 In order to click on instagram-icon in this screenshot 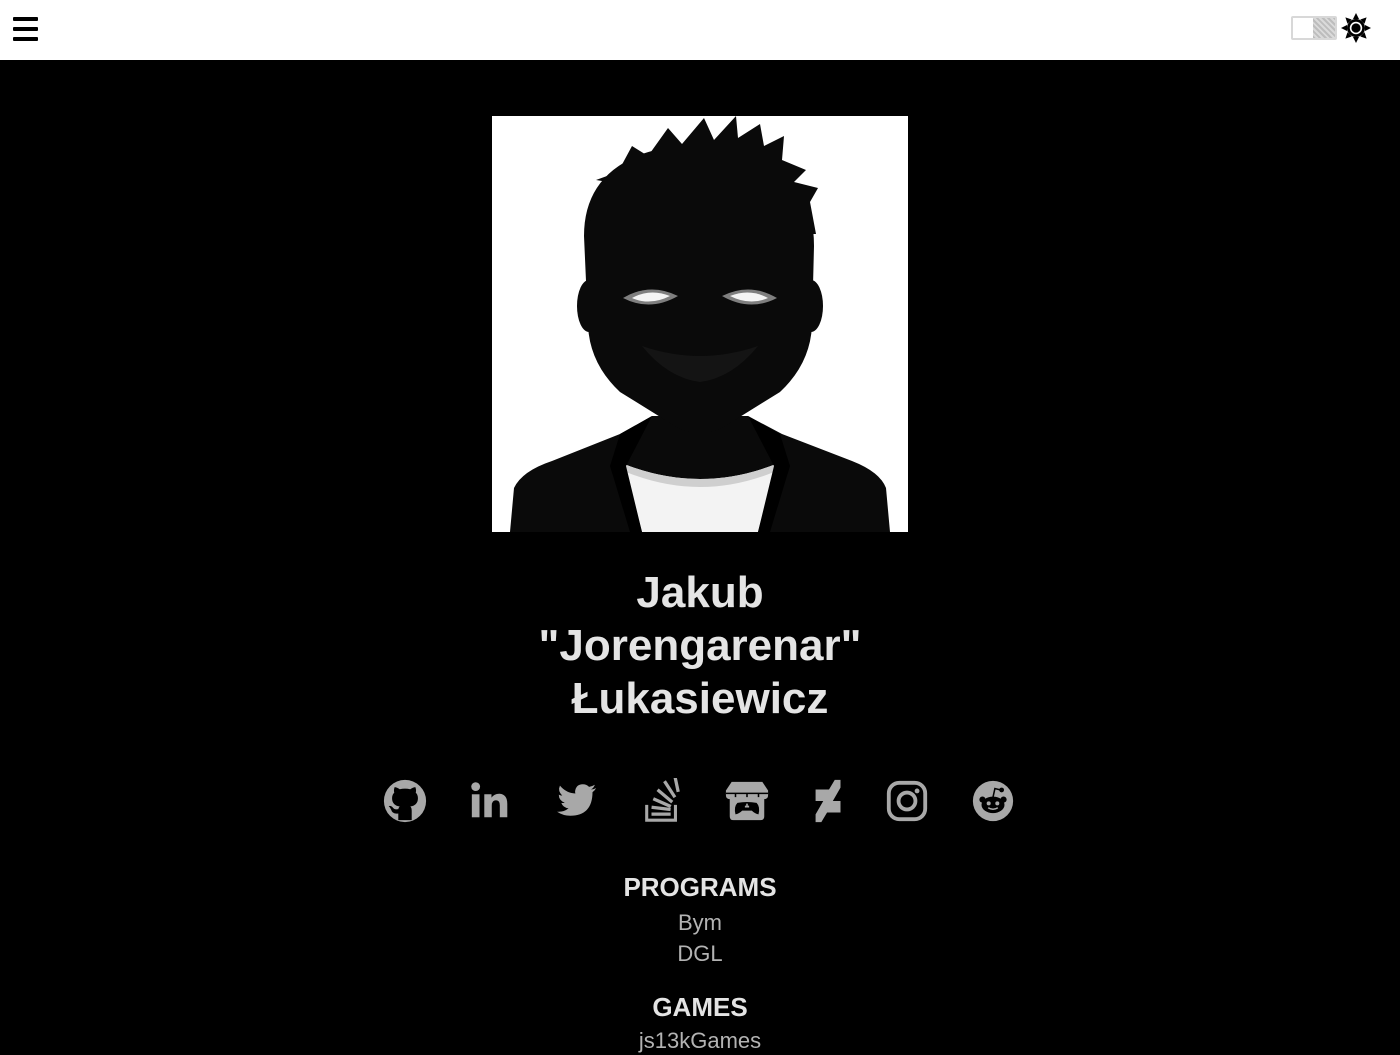, I will do `click(907, 801)`.